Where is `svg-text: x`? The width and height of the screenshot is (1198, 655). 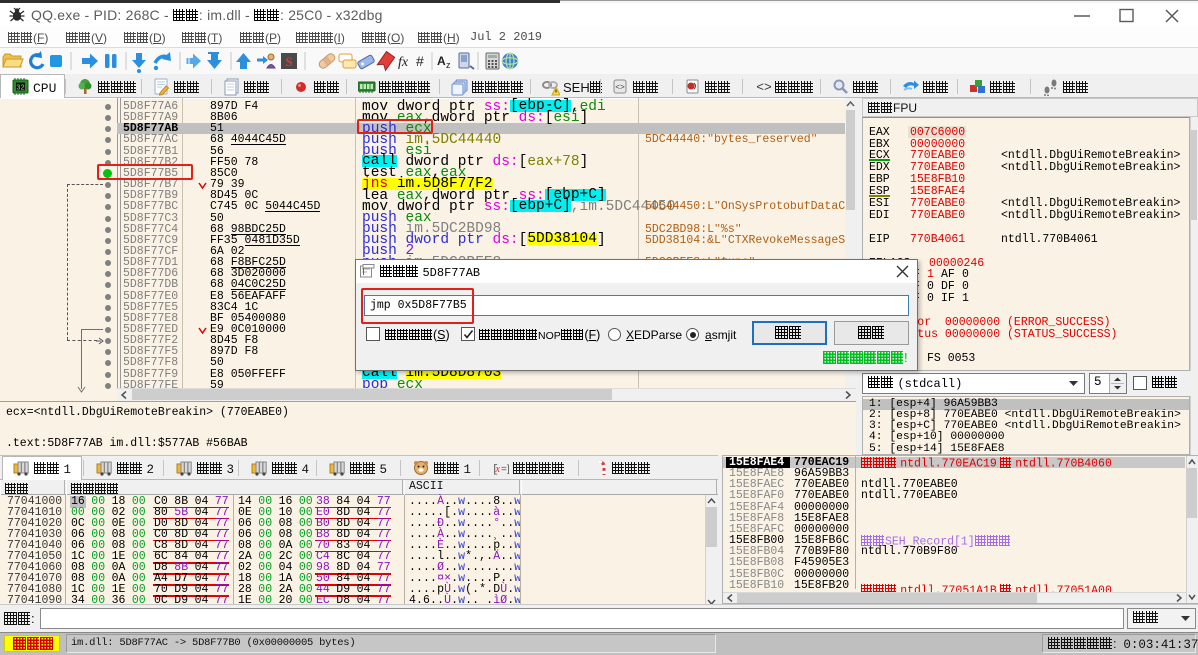
svg-text: x is located at coordinates (498, 469).